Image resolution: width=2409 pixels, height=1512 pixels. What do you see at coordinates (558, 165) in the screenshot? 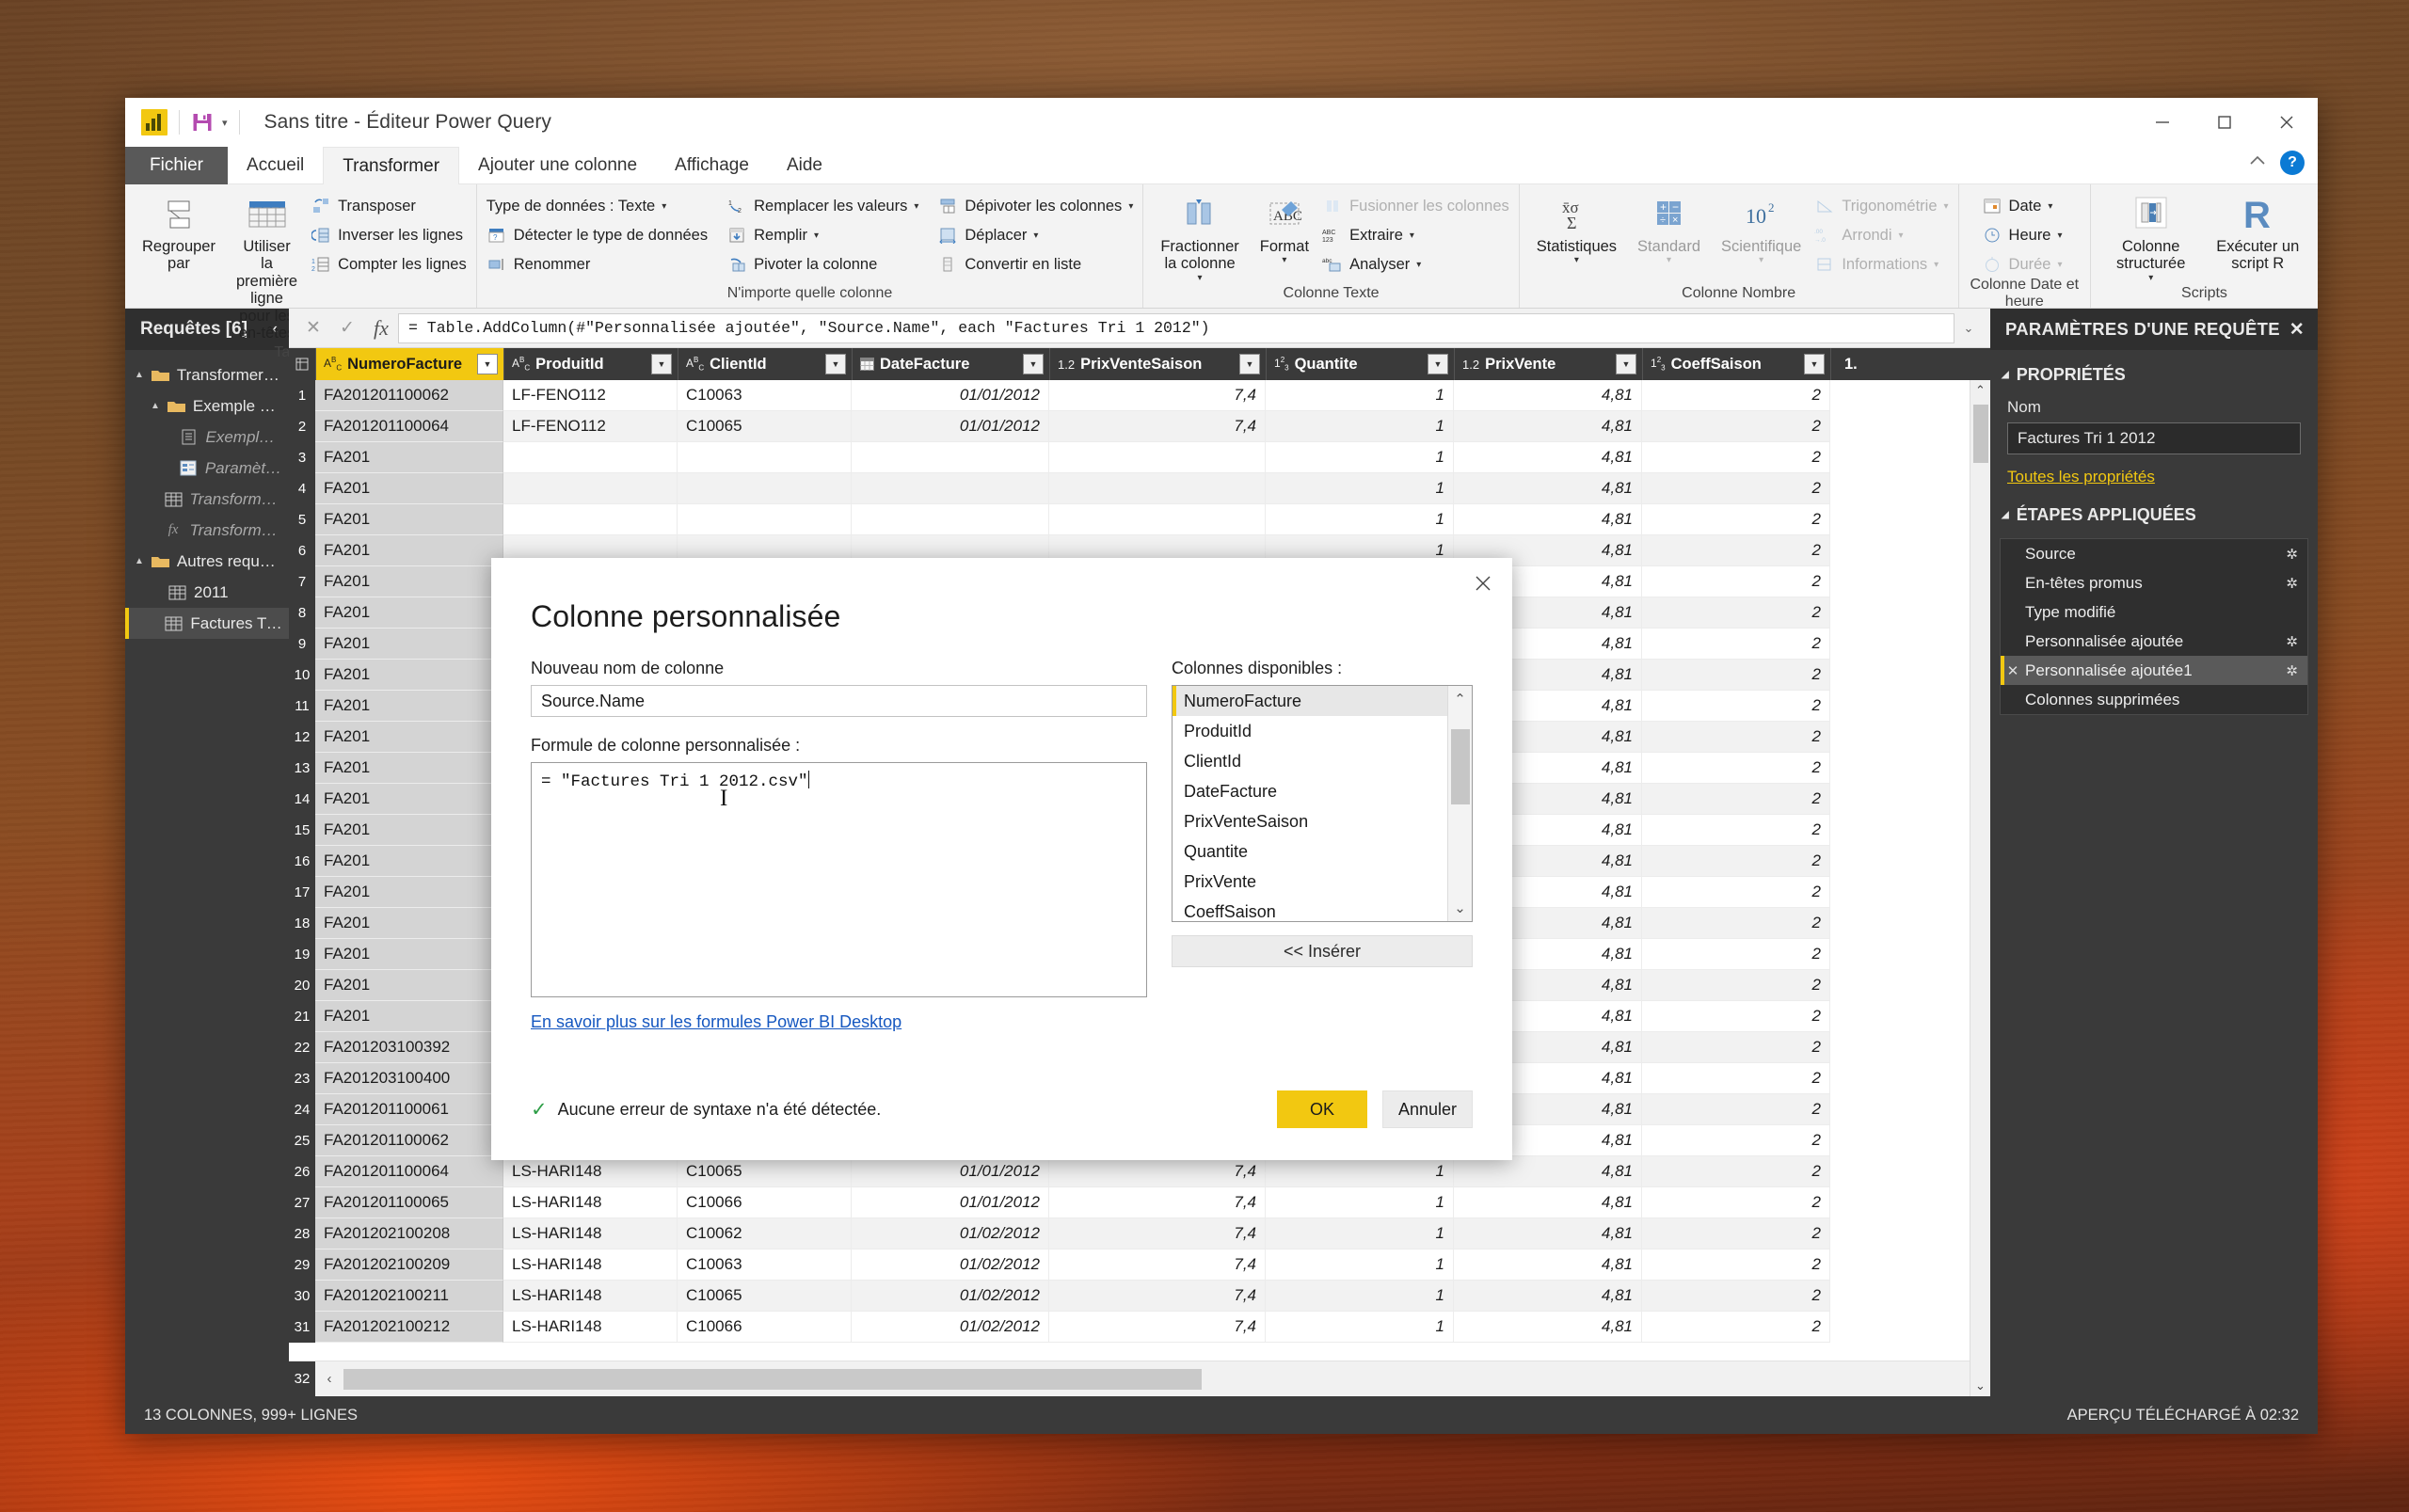
I see `tab-ajouter-une-colonne: Ajouter une colonne` at bounding box center [558, 165].